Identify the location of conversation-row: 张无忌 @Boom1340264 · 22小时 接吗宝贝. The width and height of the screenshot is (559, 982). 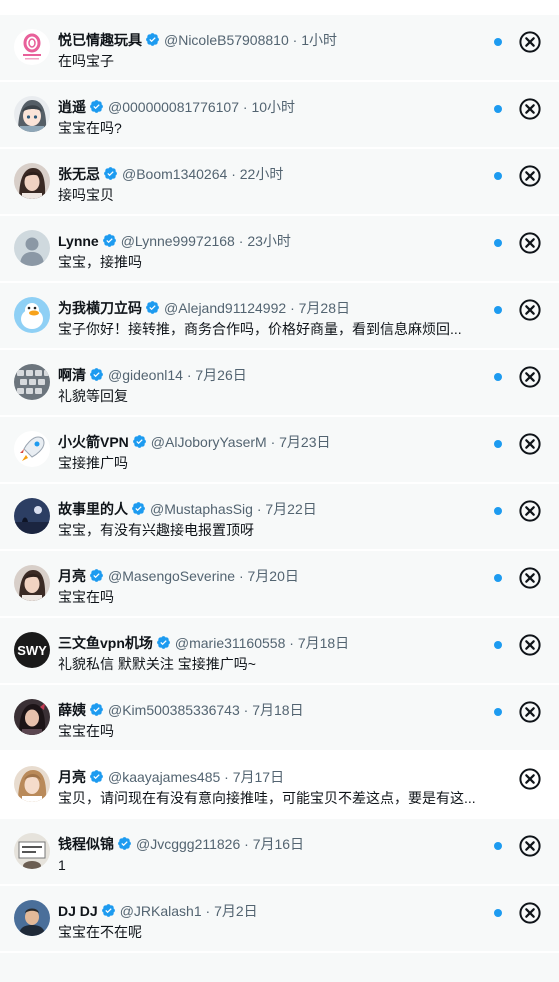
(279, 182).